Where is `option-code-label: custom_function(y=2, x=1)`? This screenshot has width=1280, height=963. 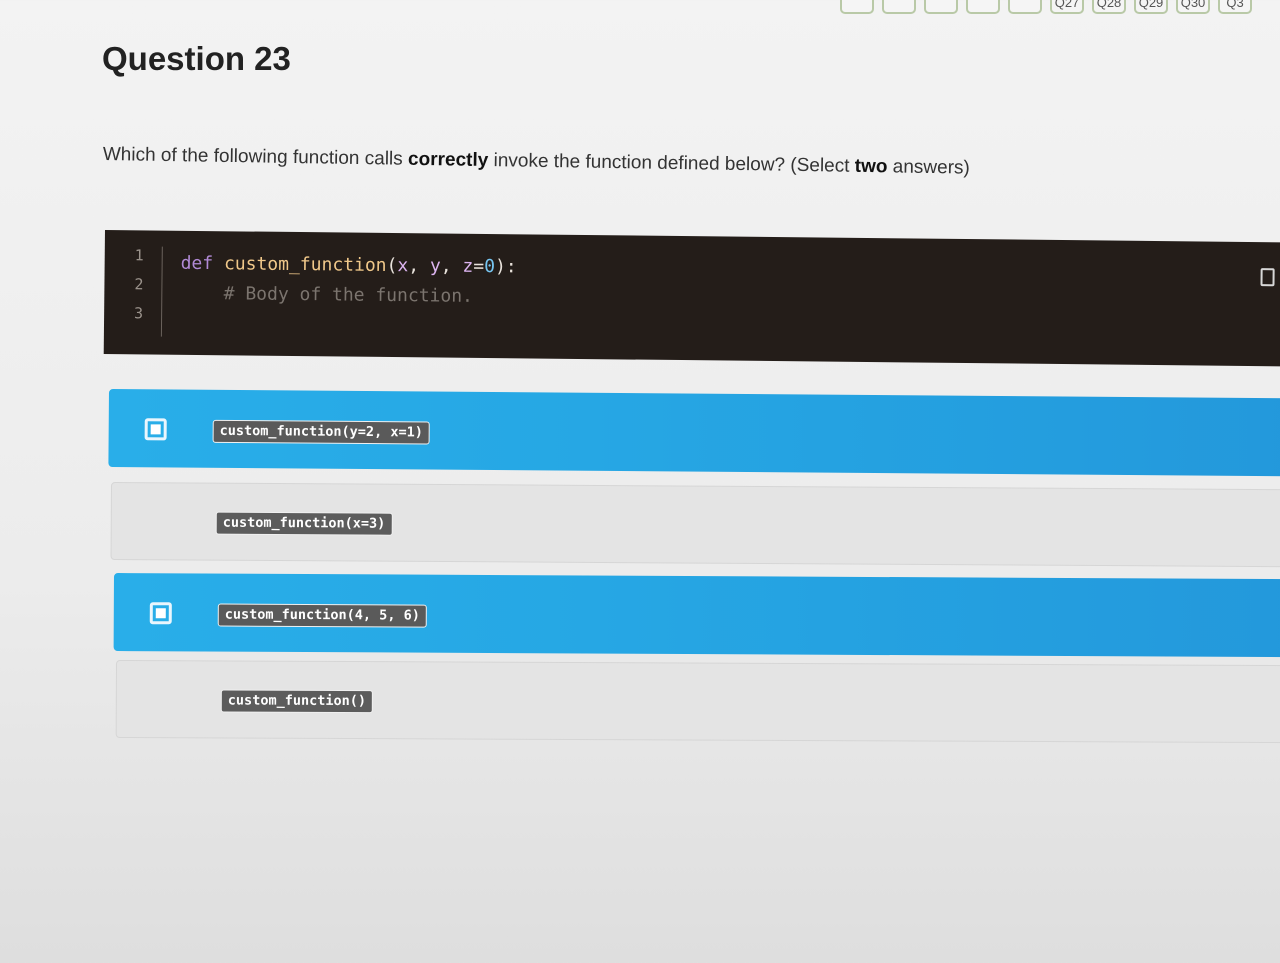
option-code-label: custom_function(y=2, x=1) is located at coordinates (321, 432).